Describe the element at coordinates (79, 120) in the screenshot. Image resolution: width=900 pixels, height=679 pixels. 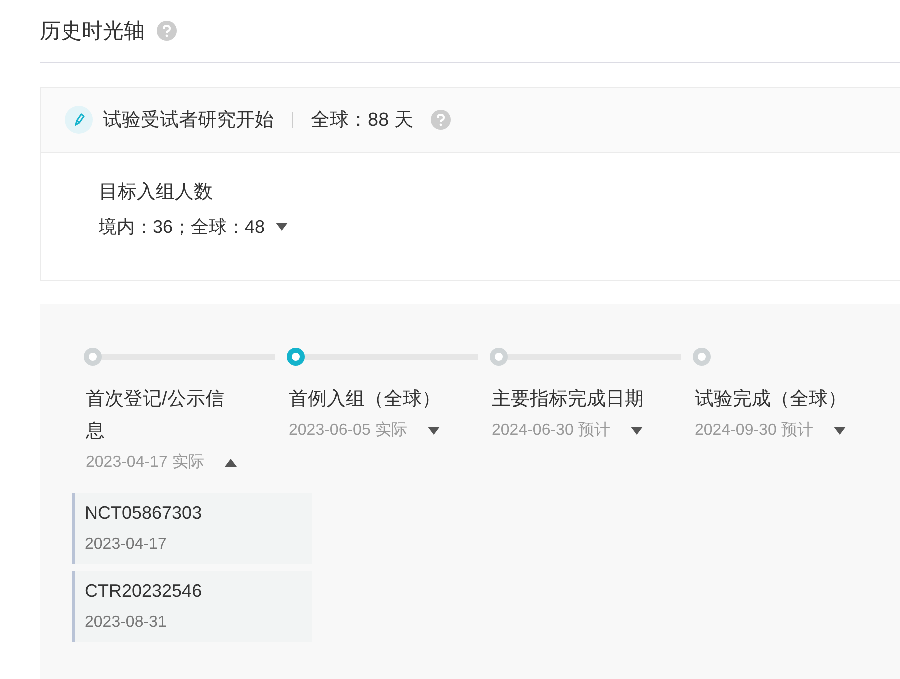
I see `pencil-icon` at that location.